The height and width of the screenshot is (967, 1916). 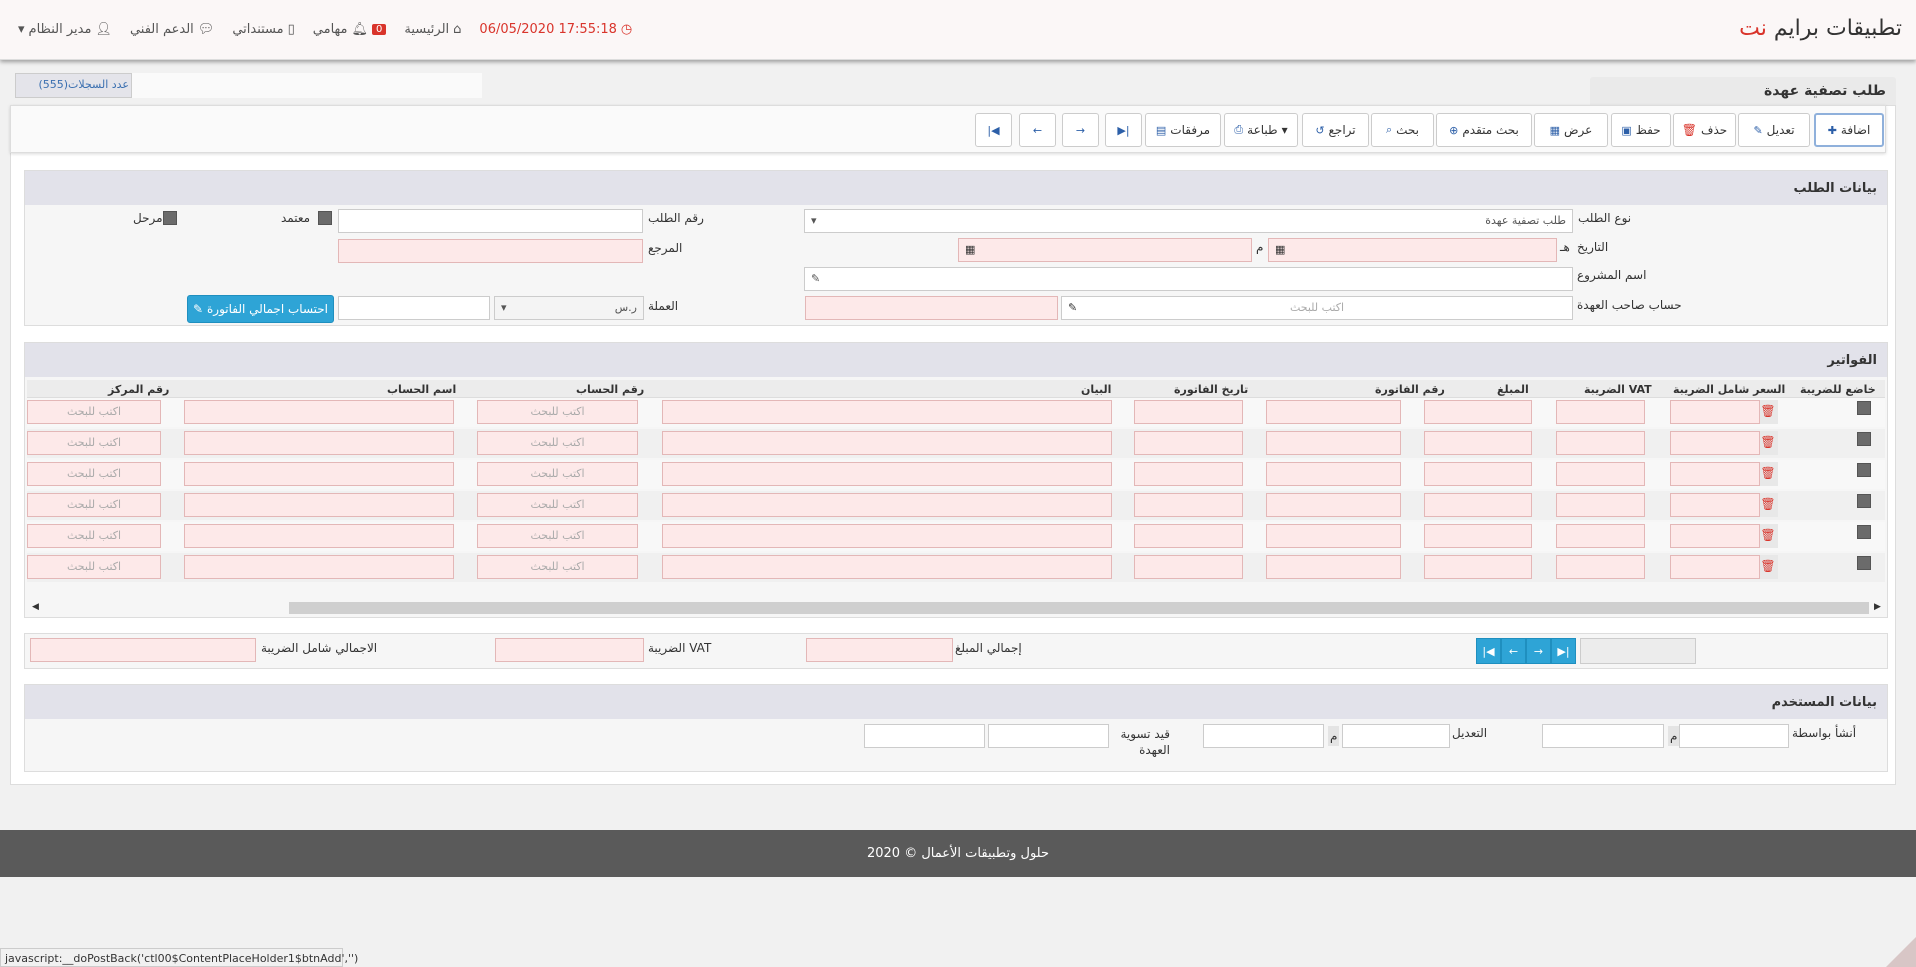 I want to click on pager-next-button: →, so click(x=1538, y=651).